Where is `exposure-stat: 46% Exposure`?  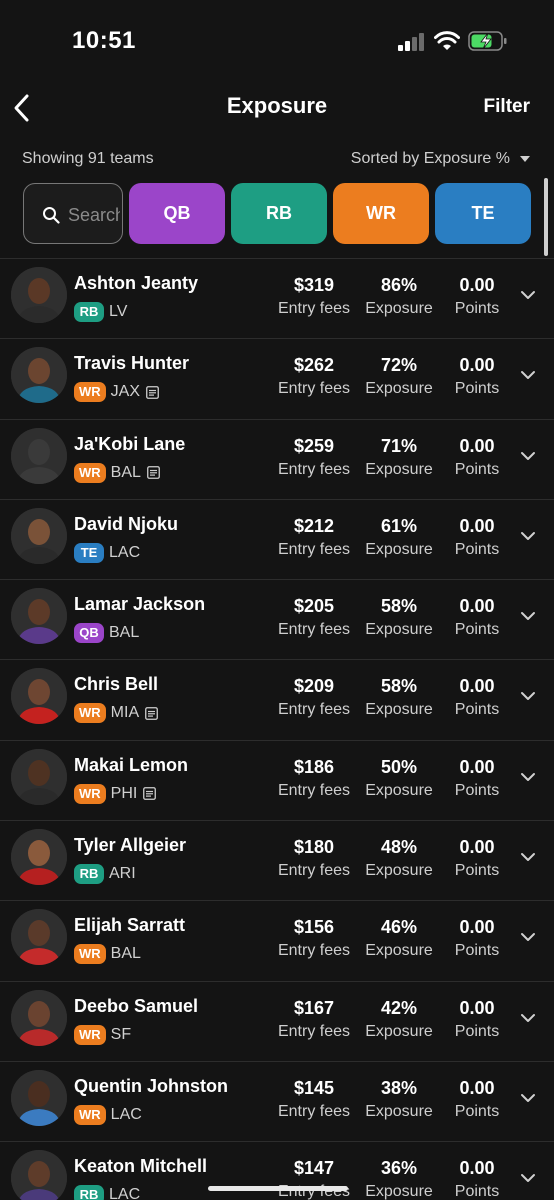
exposure-stat: 46% Exposure is located at coordinates (399, 938).